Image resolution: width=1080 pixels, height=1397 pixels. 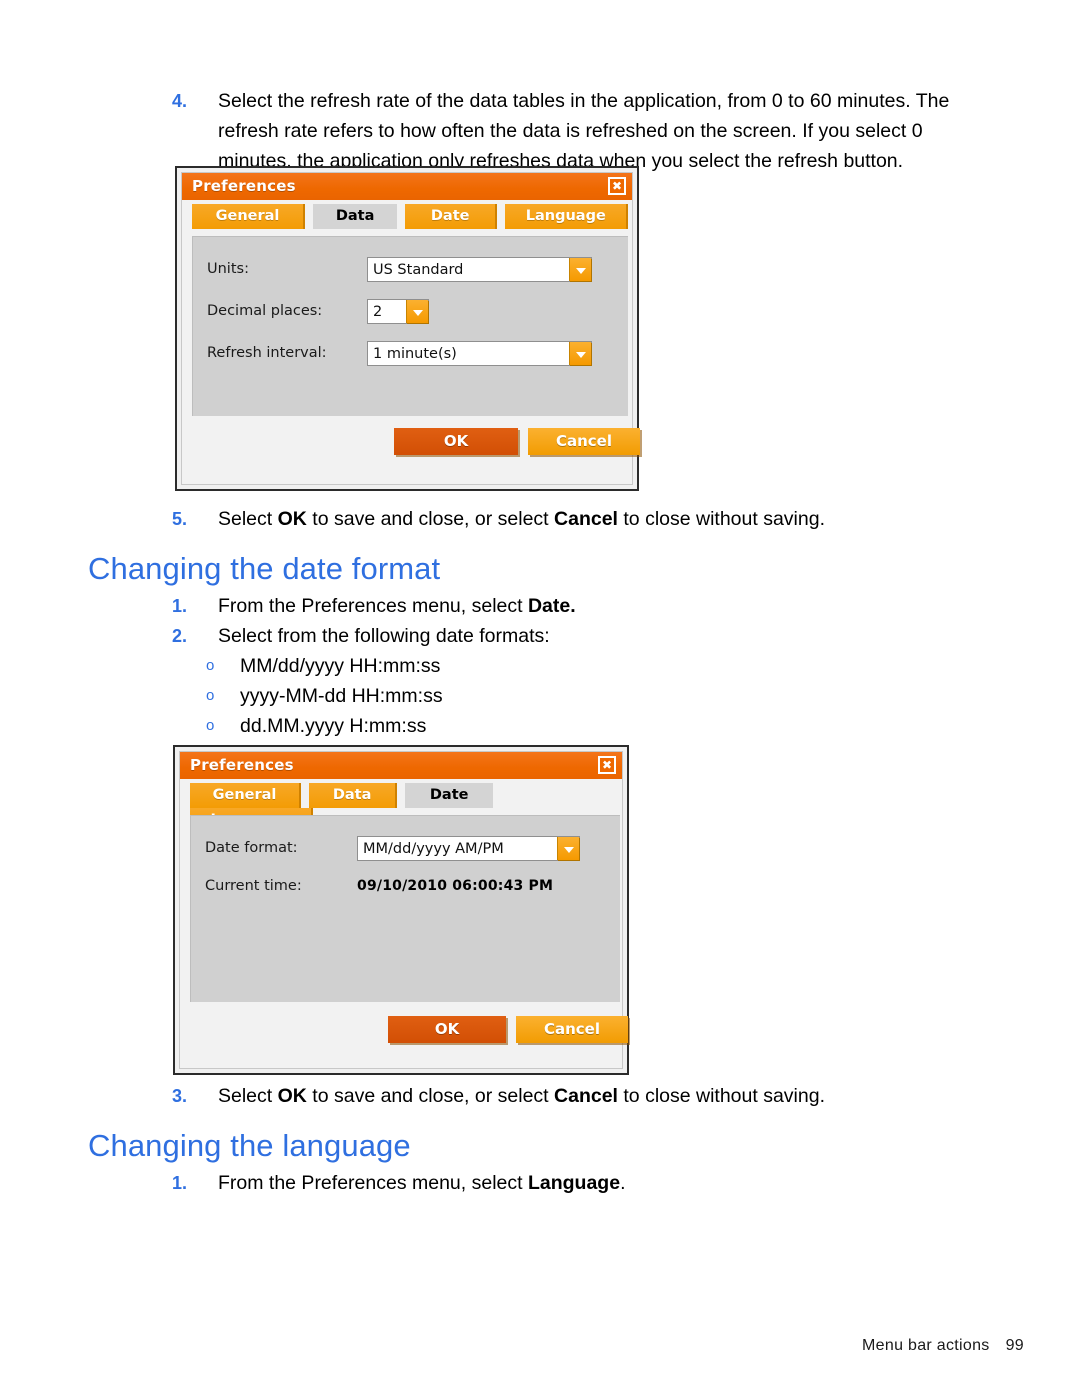 What do you see at coordinates (415, 353) in the screenshot?
I see `refresh-interval-value: 1 minute(s)` at bounding box center [415, 353].